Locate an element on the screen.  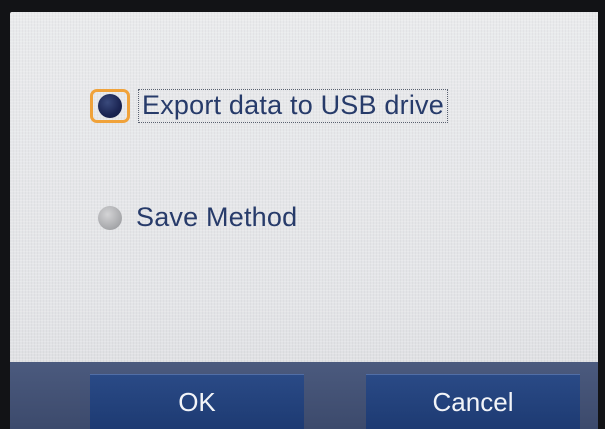
save-method-option: Save Method is located at coordinates (196, 217).